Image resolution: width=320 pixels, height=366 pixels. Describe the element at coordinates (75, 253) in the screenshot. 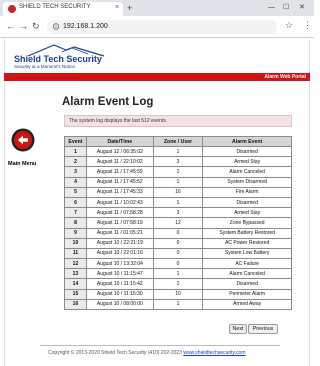

I see `event-number-cell: 11` at that location.